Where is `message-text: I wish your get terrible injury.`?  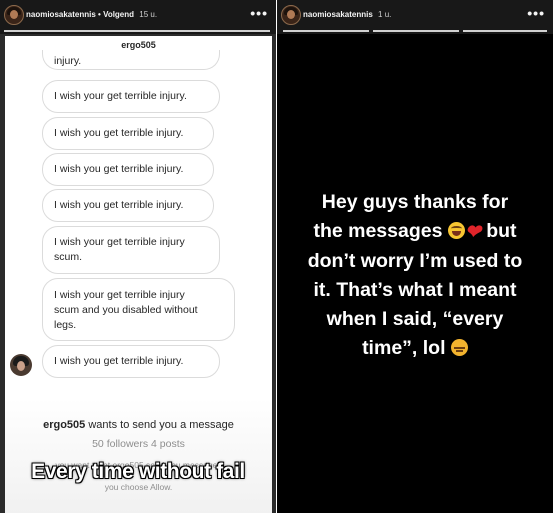
message-text: I wish your get terrible injury. is located at coordinates (120, 96).